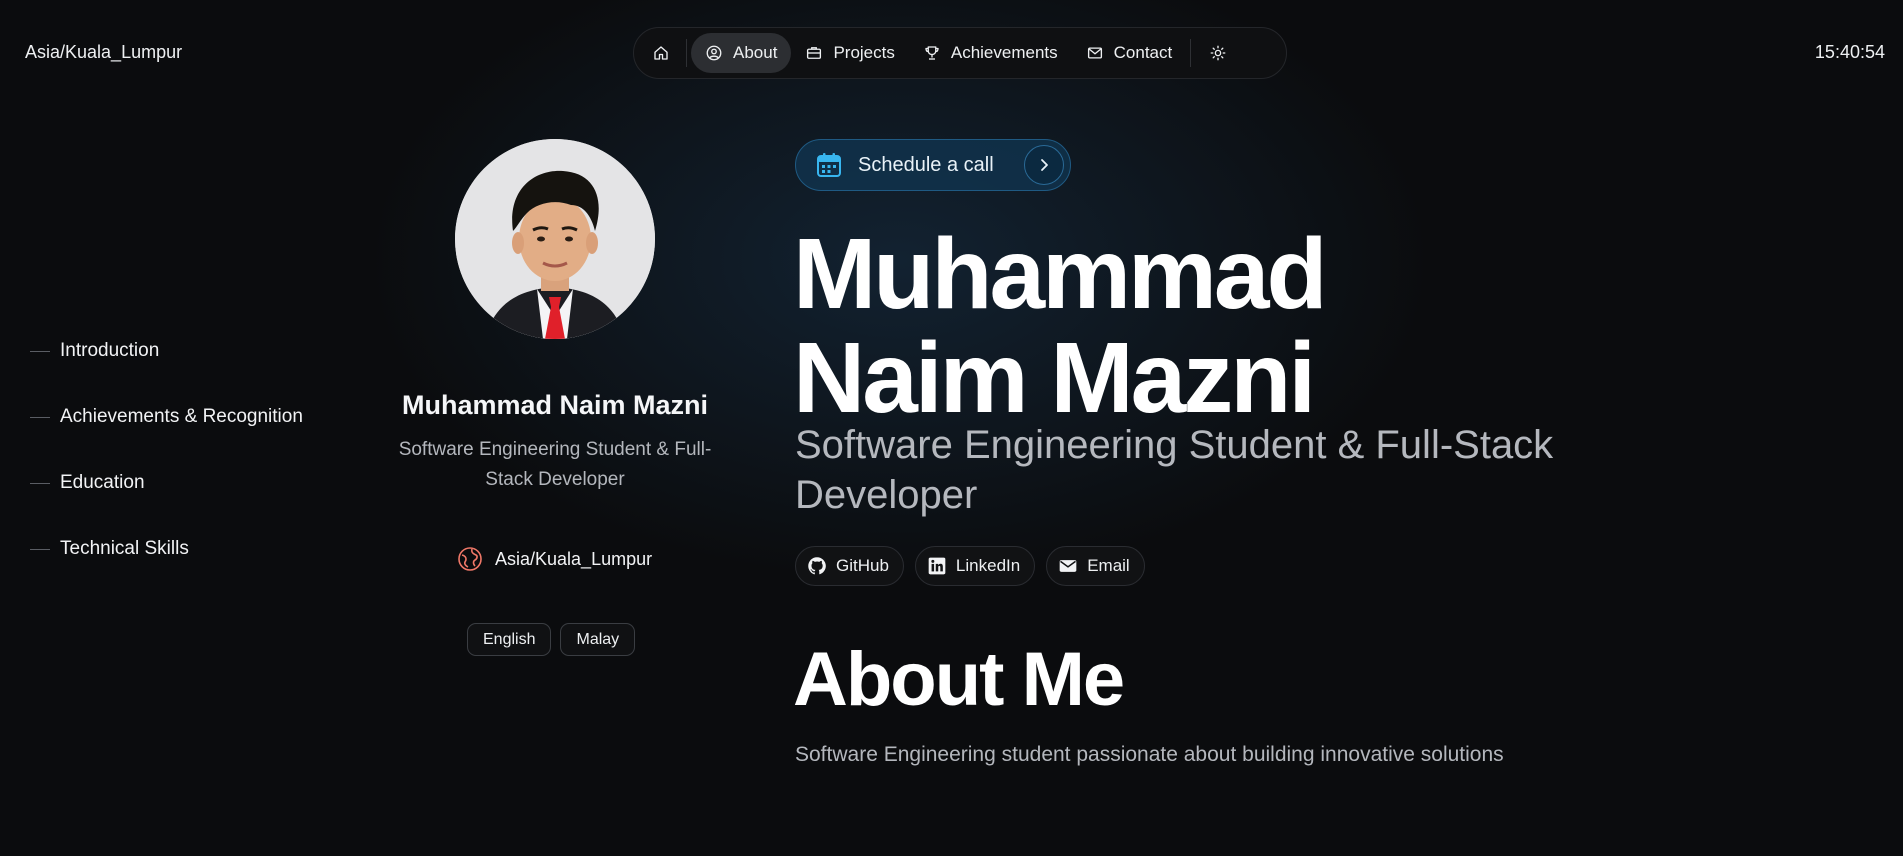 The height and width of the screenshot is (856, 1903). I want to click on anchor-label: Technical Skills, so click(124, 548).